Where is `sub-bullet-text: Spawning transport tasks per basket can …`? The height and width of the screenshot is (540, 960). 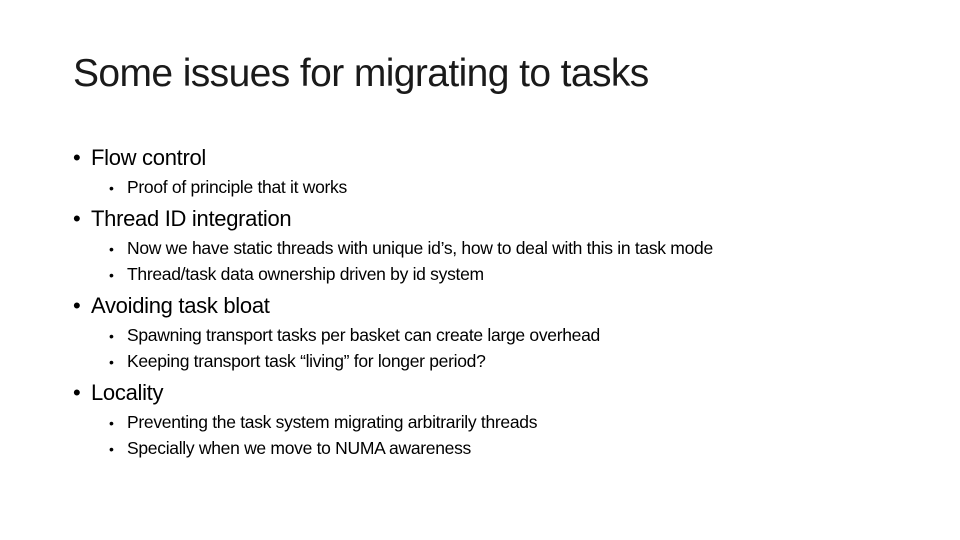
sub-bullet-text: Spawning transport tasks per basket can … is located at coordinates (363, 335).